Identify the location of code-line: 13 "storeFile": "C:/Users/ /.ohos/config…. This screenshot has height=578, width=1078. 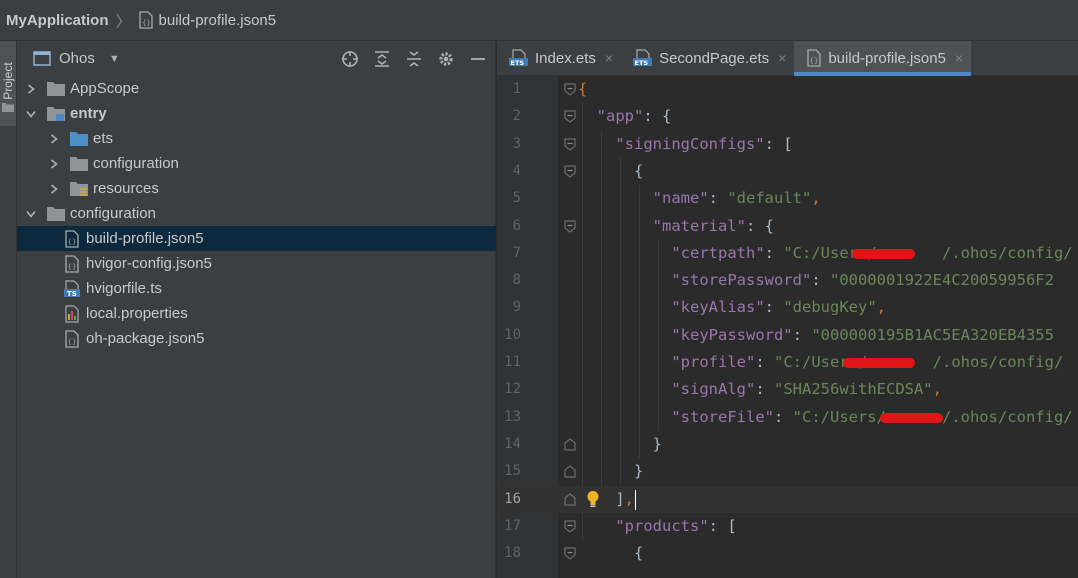
(787, 417).